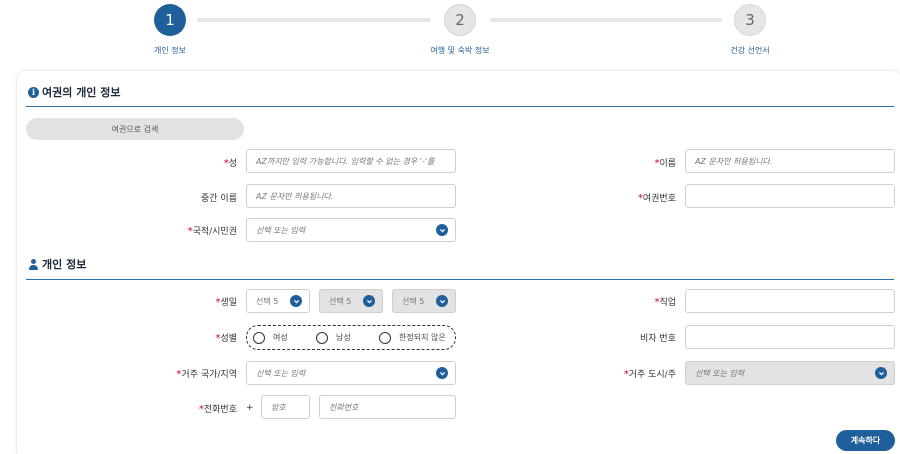 The height and width of the screenshot is (454, 900). I want to click on nationality-placeholder: 선택 또는 입력, so click(281, 230).